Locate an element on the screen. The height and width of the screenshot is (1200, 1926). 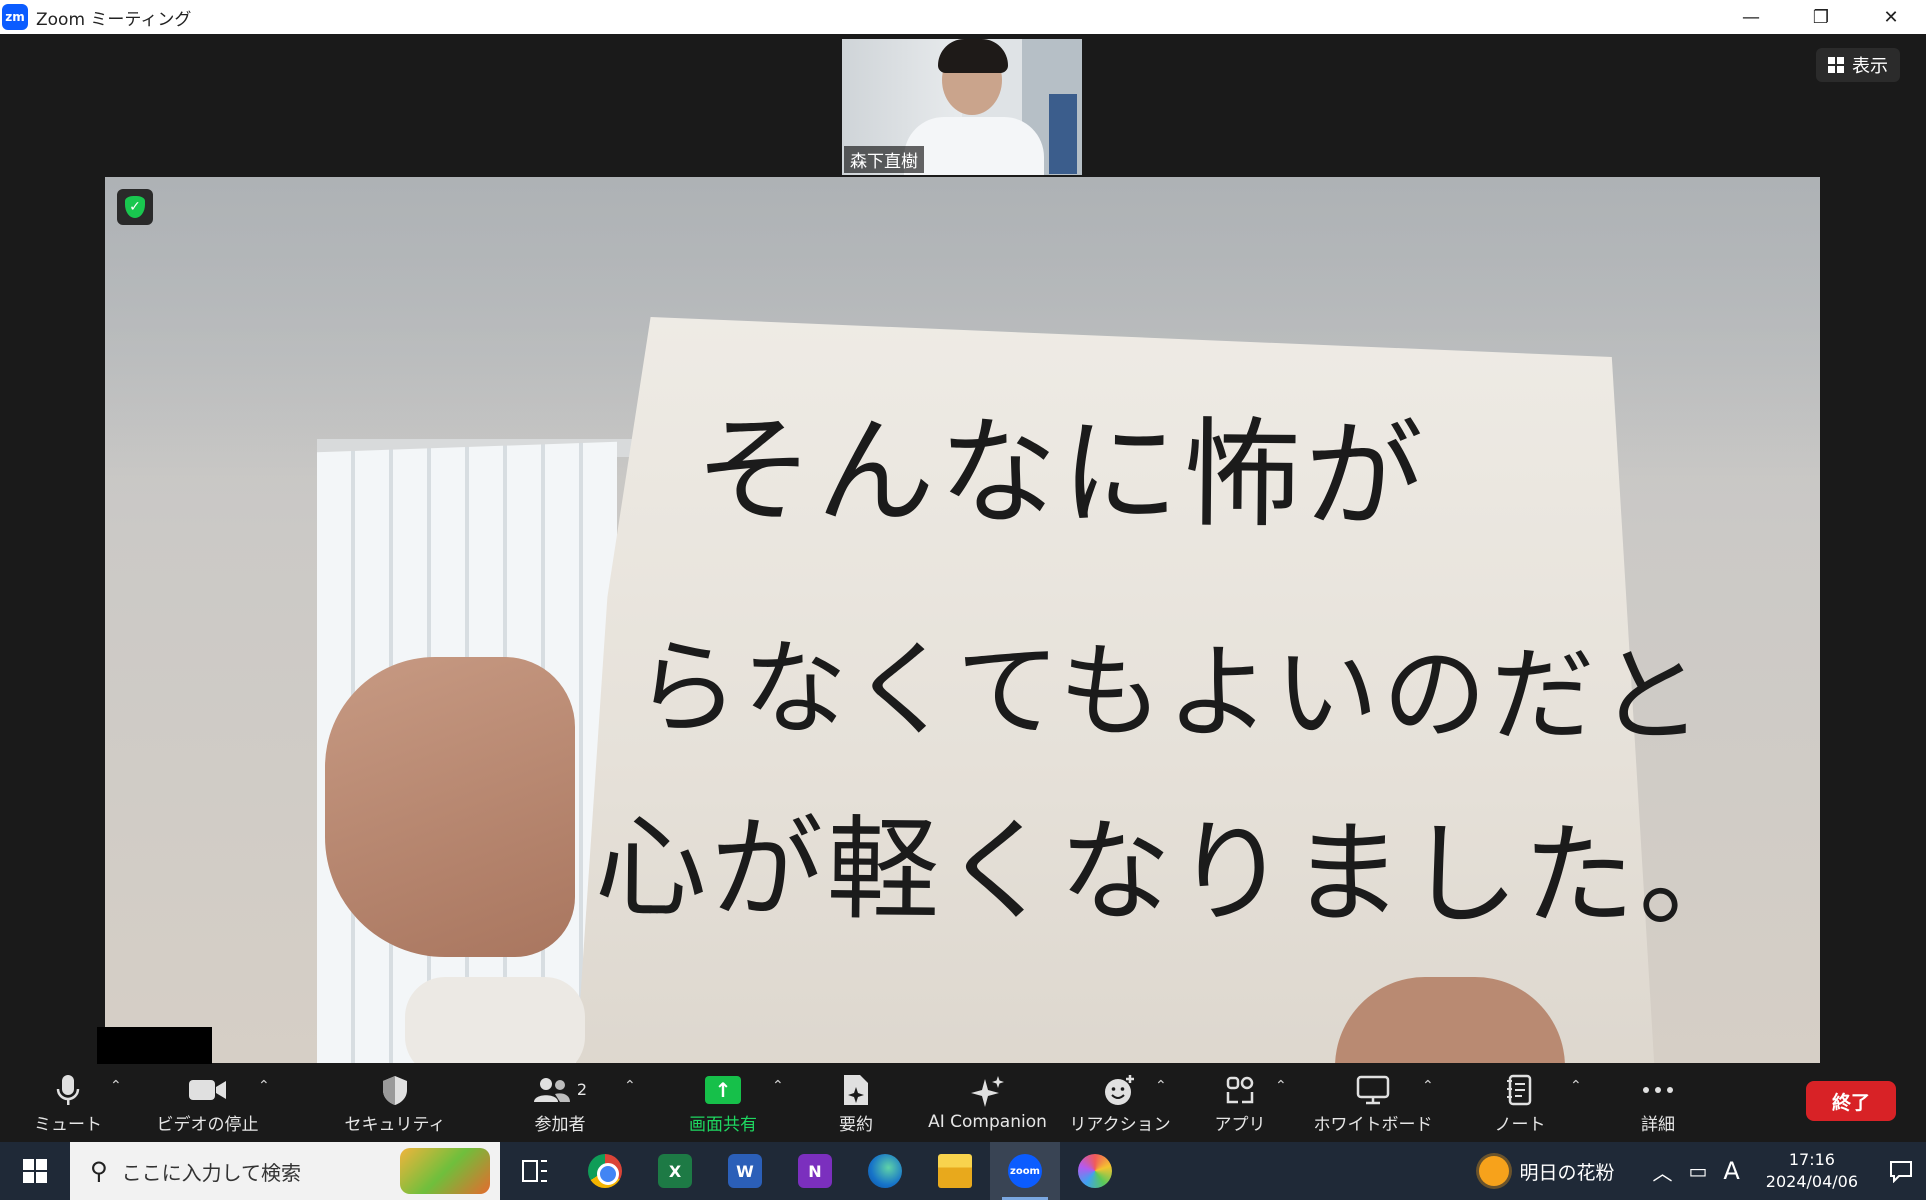
participant-hair is located at coordinates (973, 56).